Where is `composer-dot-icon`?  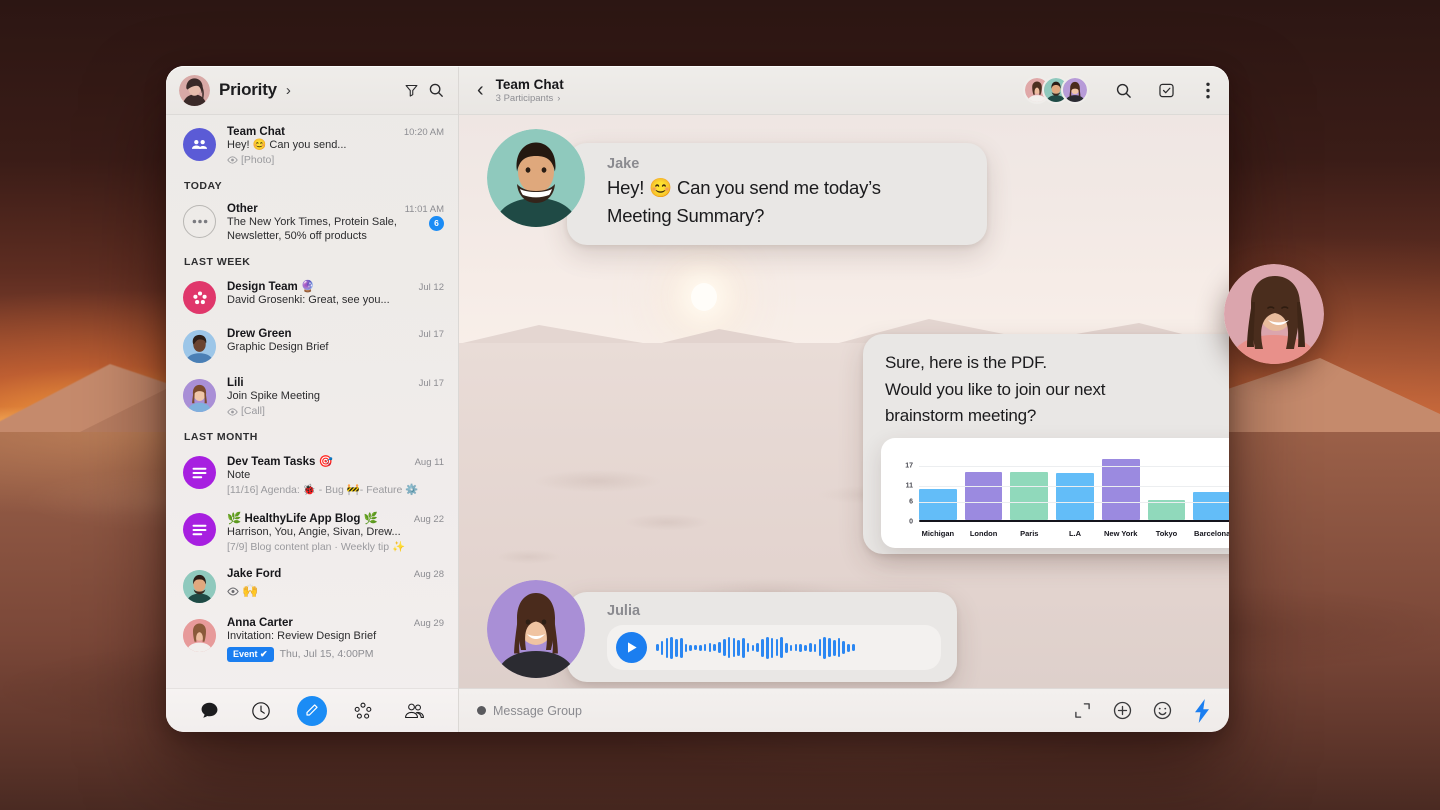 composer-dot-icon is located at coordinates (481, 710).